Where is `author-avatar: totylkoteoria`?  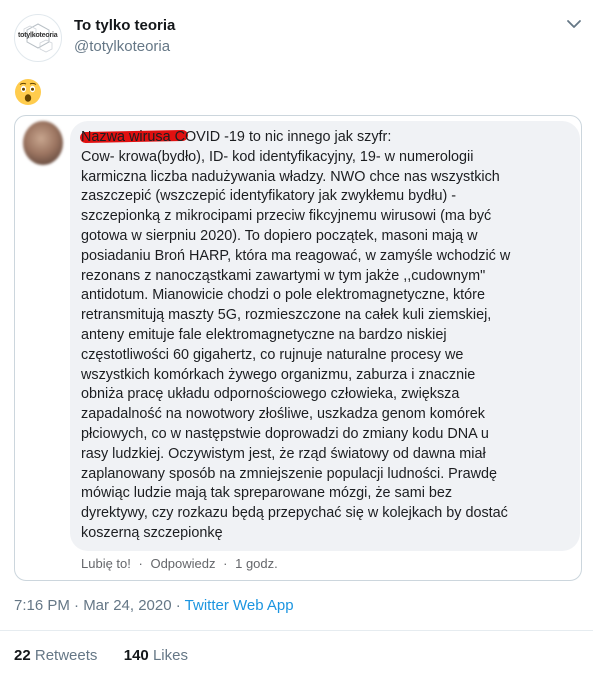
author-avatar: totylkoteoria is located at coordinates (38, 38).